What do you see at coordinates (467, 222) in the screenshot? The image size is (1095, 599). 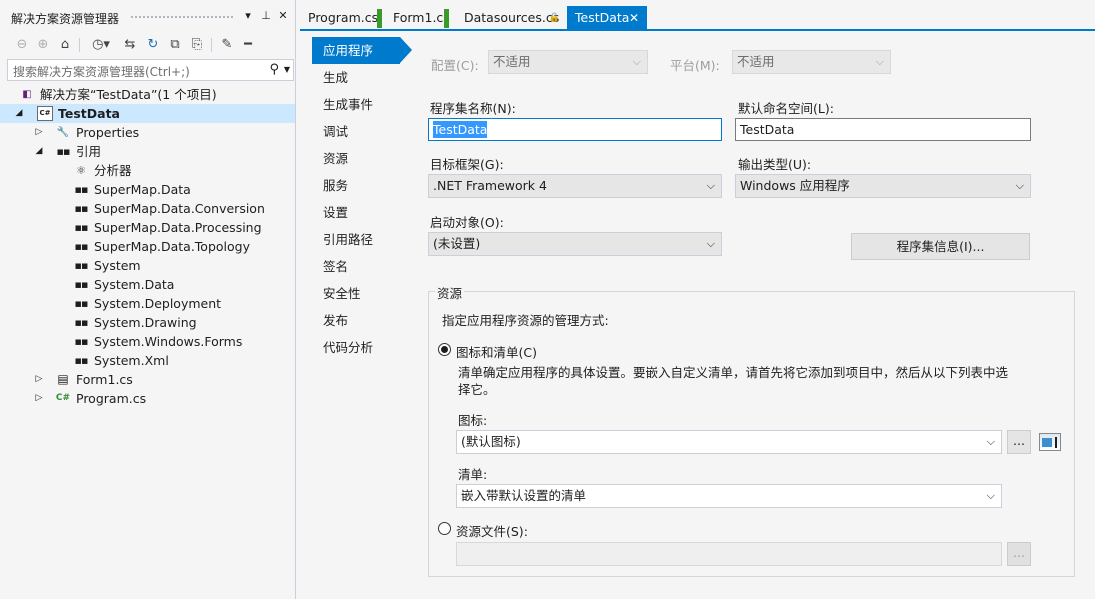 I see `startup-object-label: 启动对象(O):` at bounding box center [467, 222].